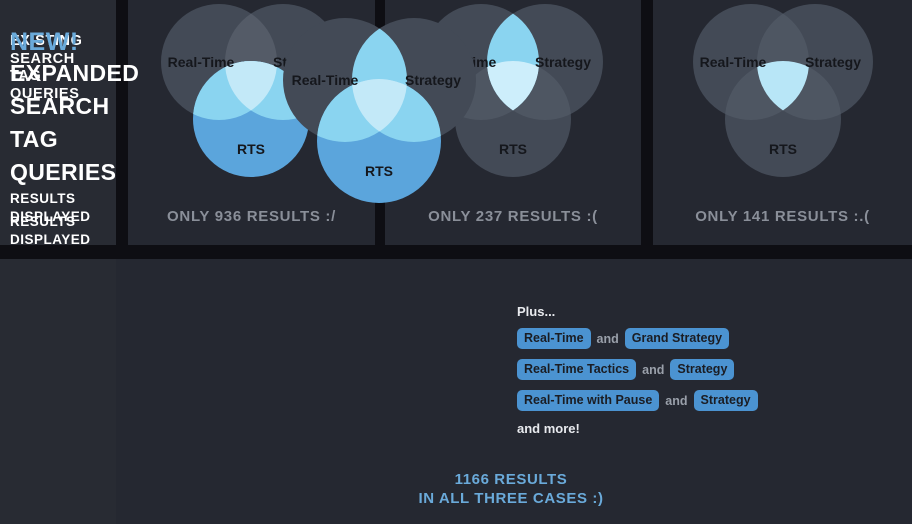  I want to click on tag-chip: Real-Time Tactics, so click(577, 369).